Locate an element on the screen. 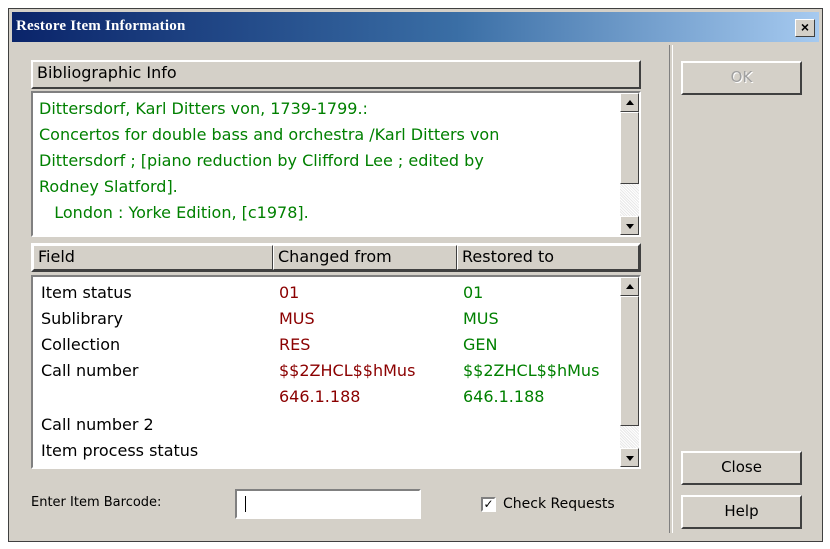 This screenshot has width=830, height=549. table-row: Call number 2 is located at coordinates (326, 428).